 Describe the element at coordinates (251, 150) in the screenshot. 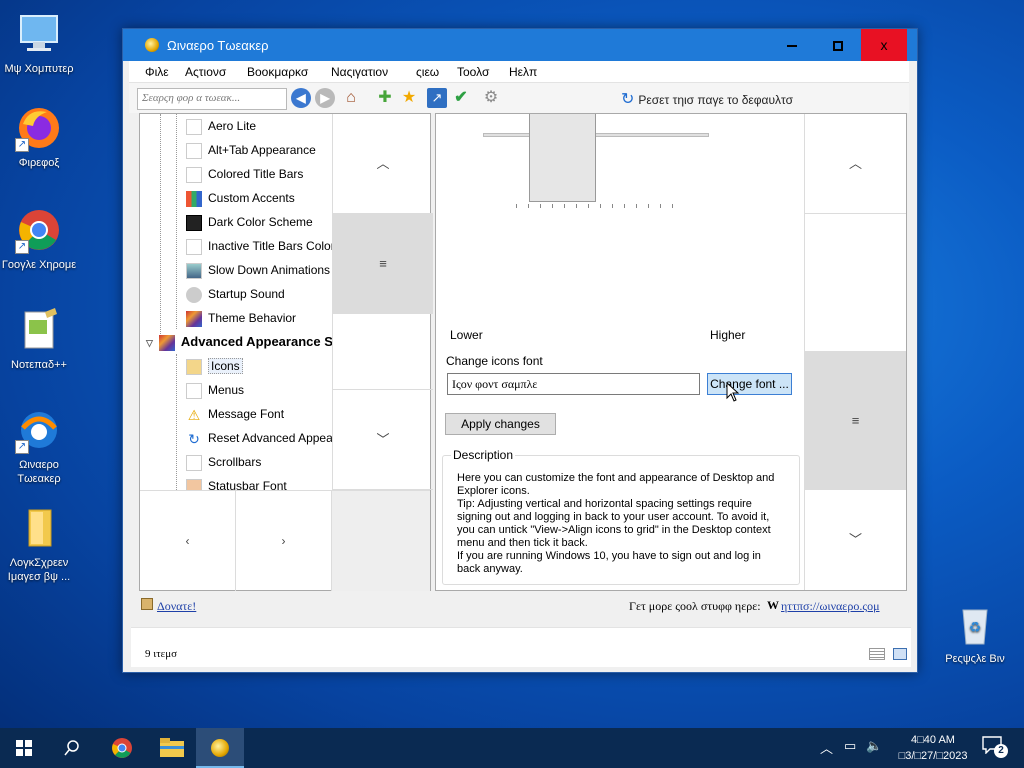

I see `tree-item-alt-tab: Alt+Tab Appearance` at that location.